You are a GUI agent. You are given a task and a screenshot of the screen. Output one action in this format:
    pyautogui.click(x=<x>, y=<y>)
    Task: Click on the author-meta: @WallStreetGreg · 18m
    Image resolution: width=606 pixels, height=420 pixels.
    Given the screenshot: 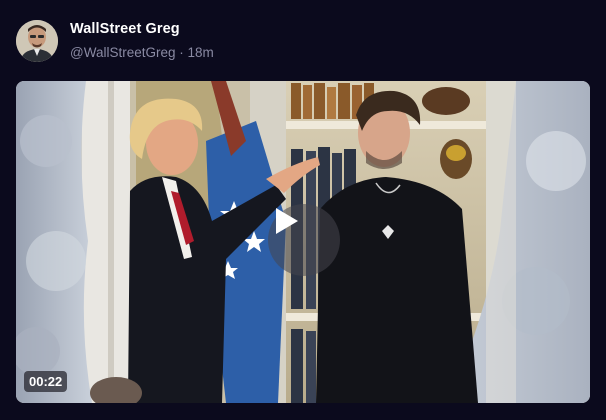 What is the action you would take?
    pyautogui.click(x=142, y=52)
    